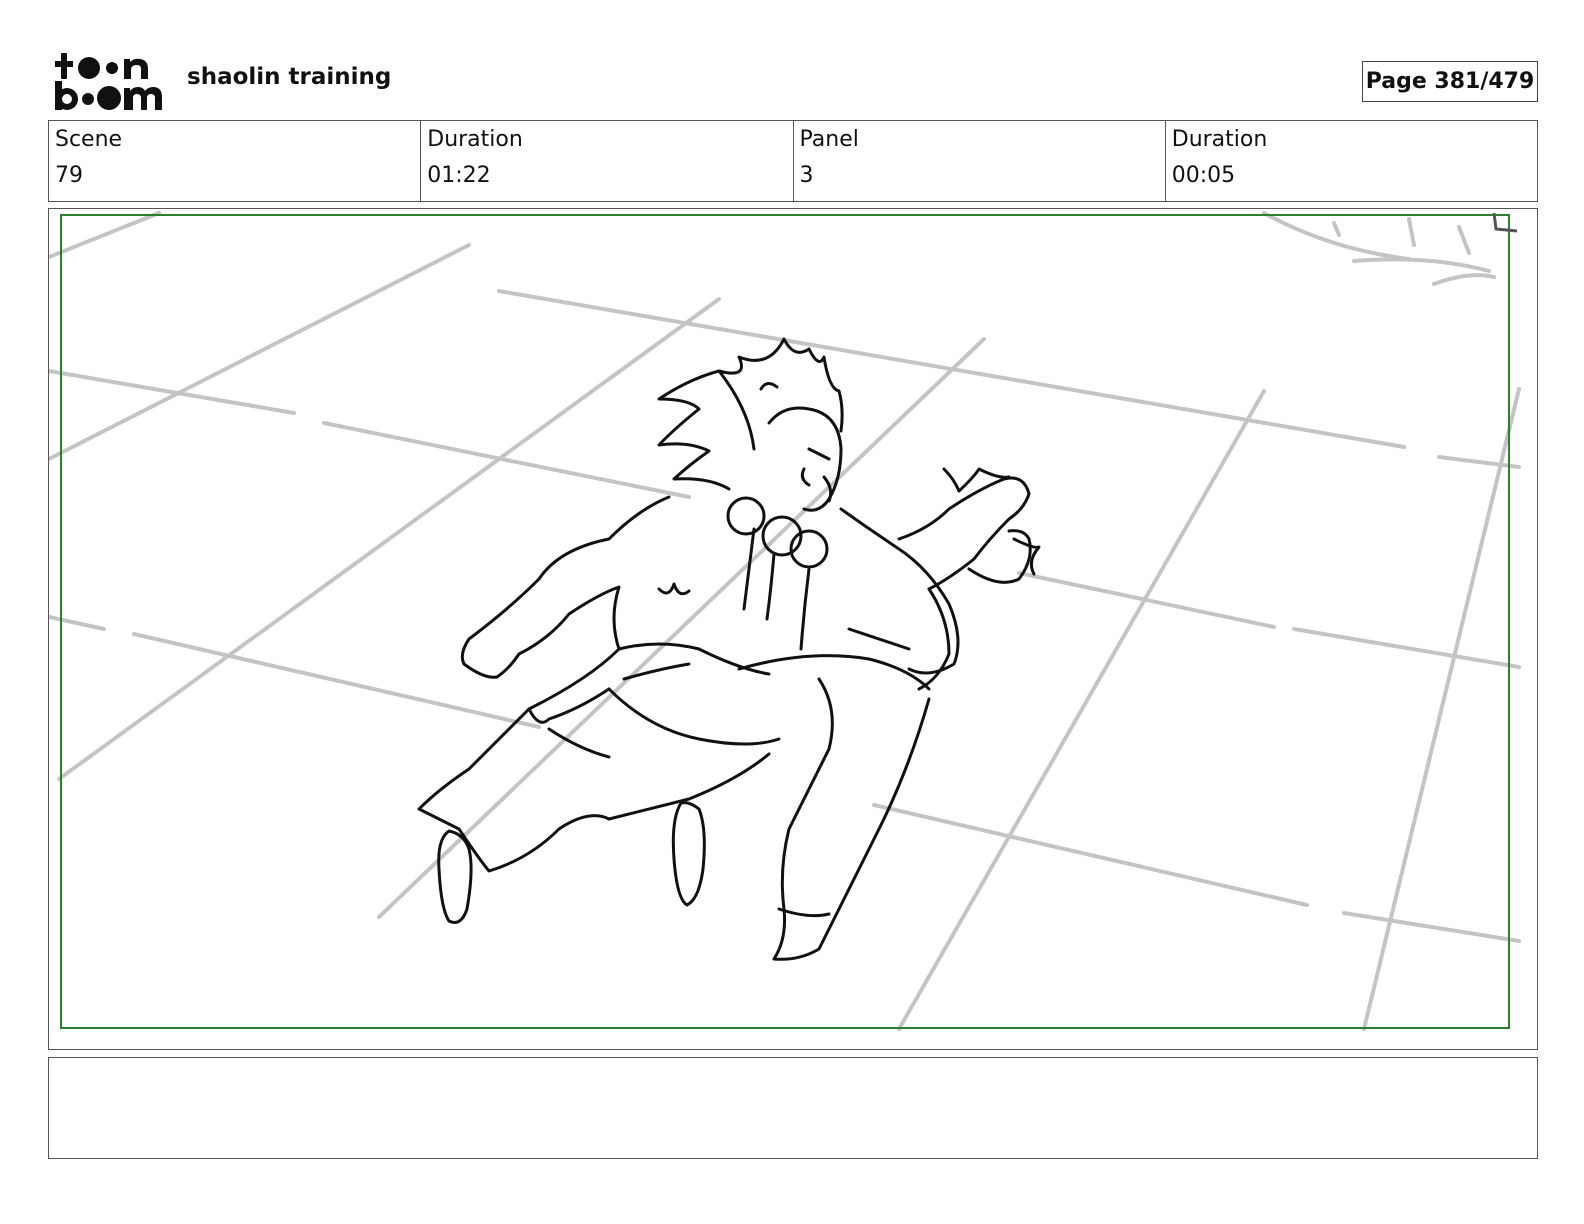  I want to click on scene-cell: Scene 79, so click(235, 161).